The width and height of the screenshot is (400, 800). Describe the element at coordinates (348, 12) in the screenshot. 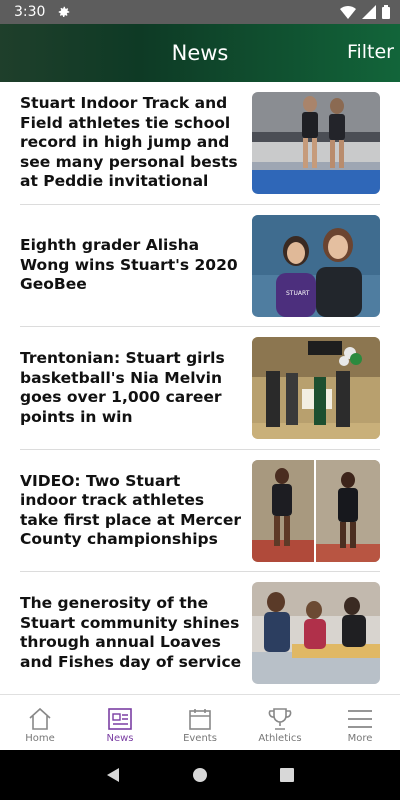

I see `wifi-icon` at that location.